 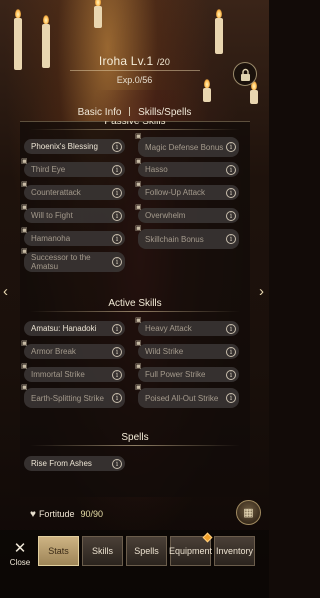 I want to click on passive-skill-item: ▣ Counterattack i, so click(x=73, y=190).